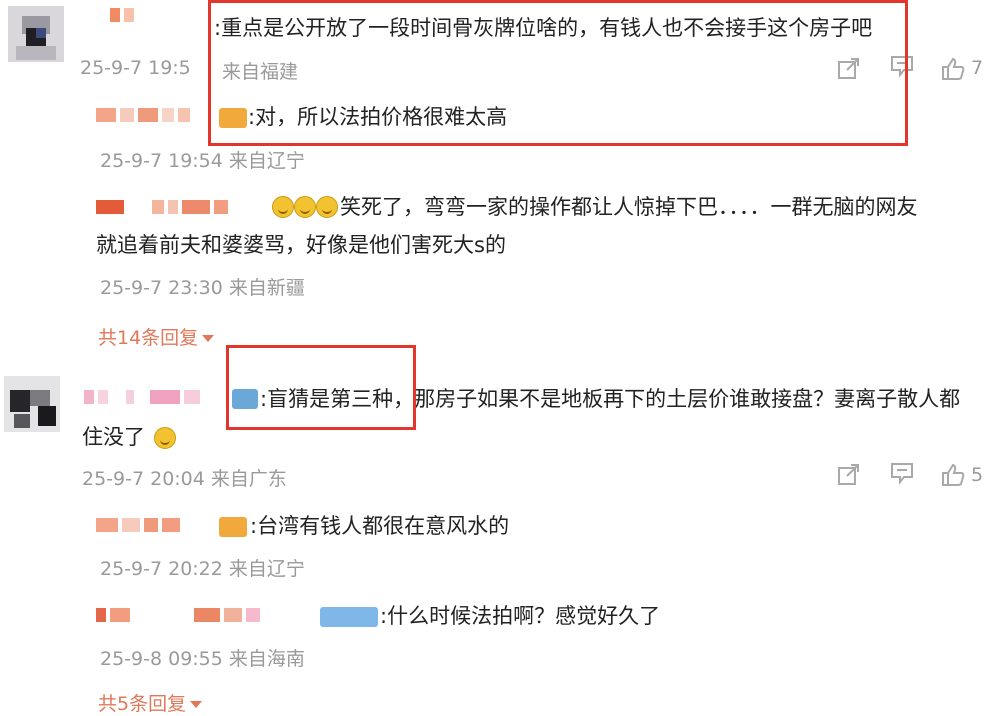  I want to click on comment-icon, so click(902, 473).